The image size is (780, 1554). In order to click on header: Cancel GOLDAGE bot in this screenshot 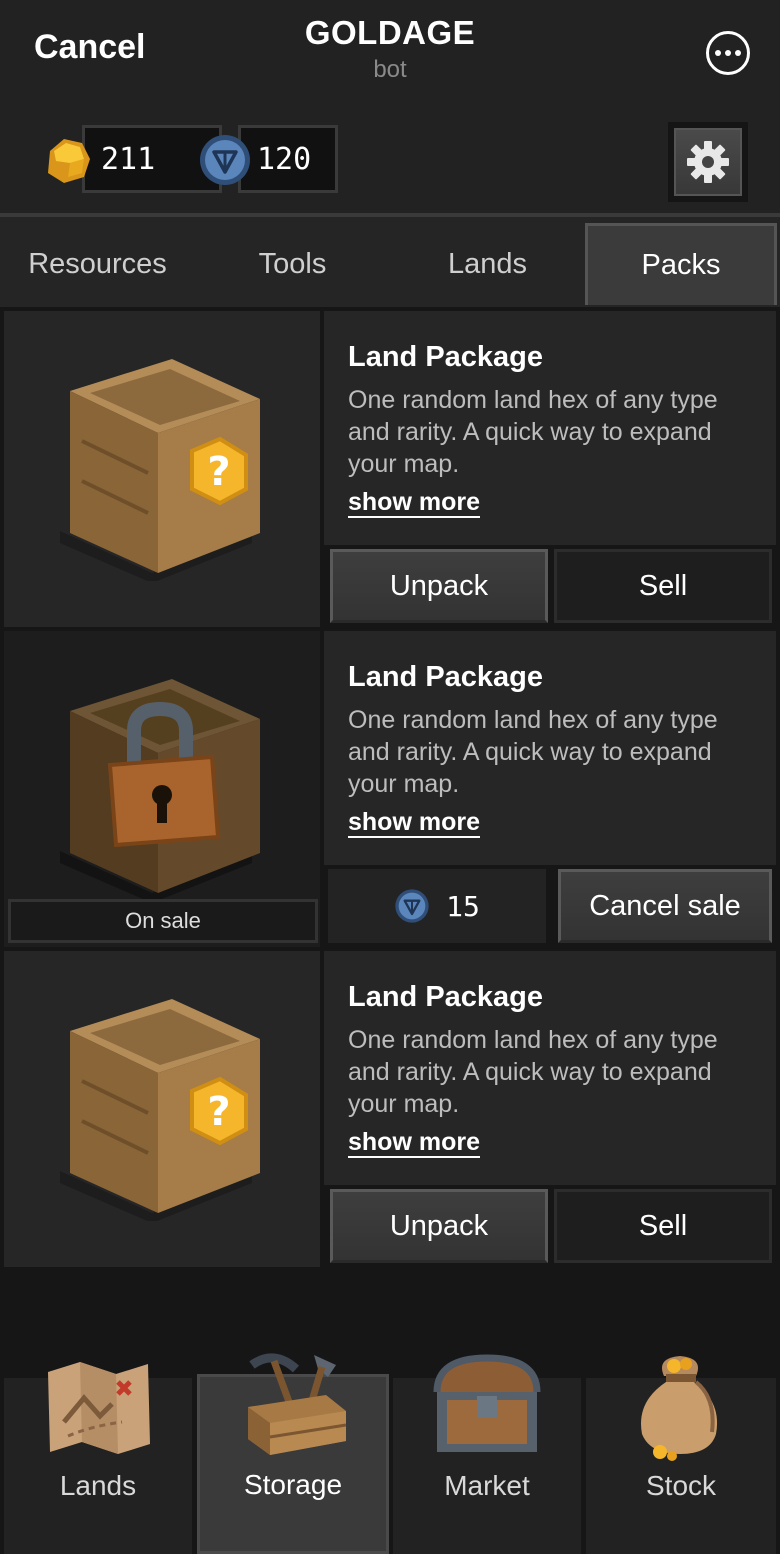, I will do `click(390, 52)`.